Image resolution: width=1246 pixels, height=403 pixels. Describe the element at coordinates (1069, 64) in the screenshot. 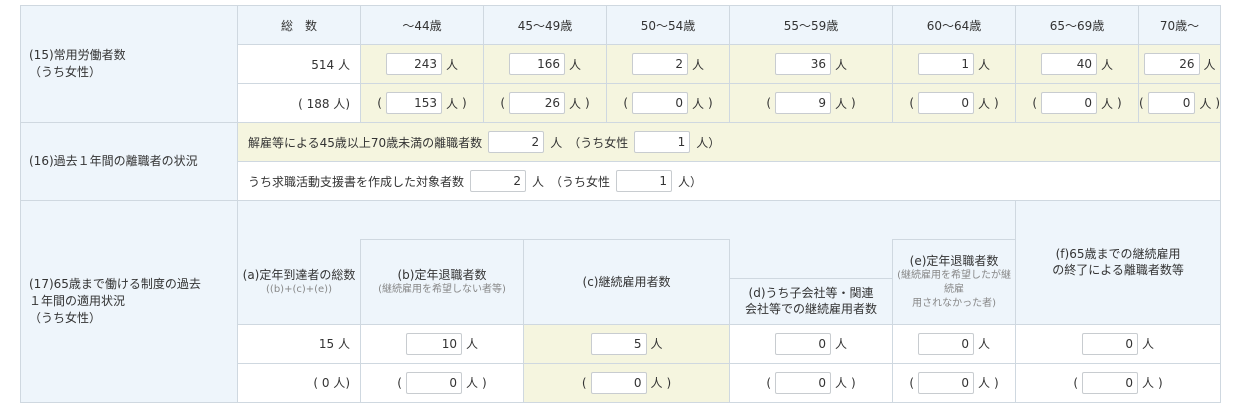

I see `input-age-65-69: 40` at that location.